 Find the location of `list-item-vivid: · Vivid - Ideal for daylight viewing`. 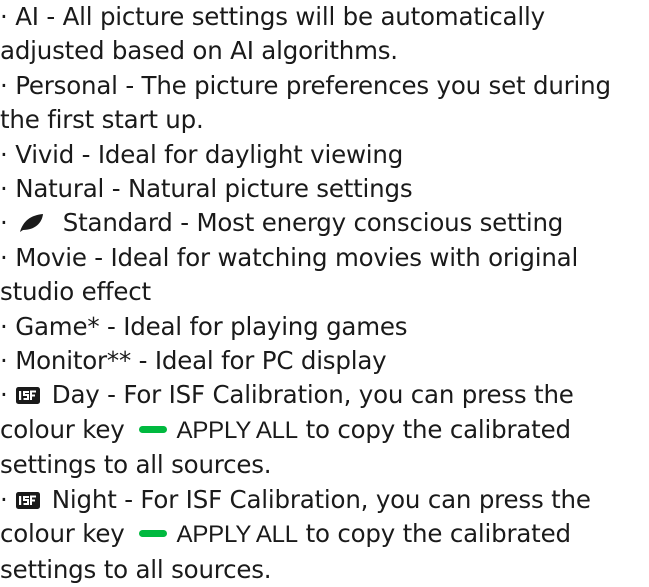

list-item-vivid: · Vivid - Ideal for daylight viewing is located at coordinates (324, 155).